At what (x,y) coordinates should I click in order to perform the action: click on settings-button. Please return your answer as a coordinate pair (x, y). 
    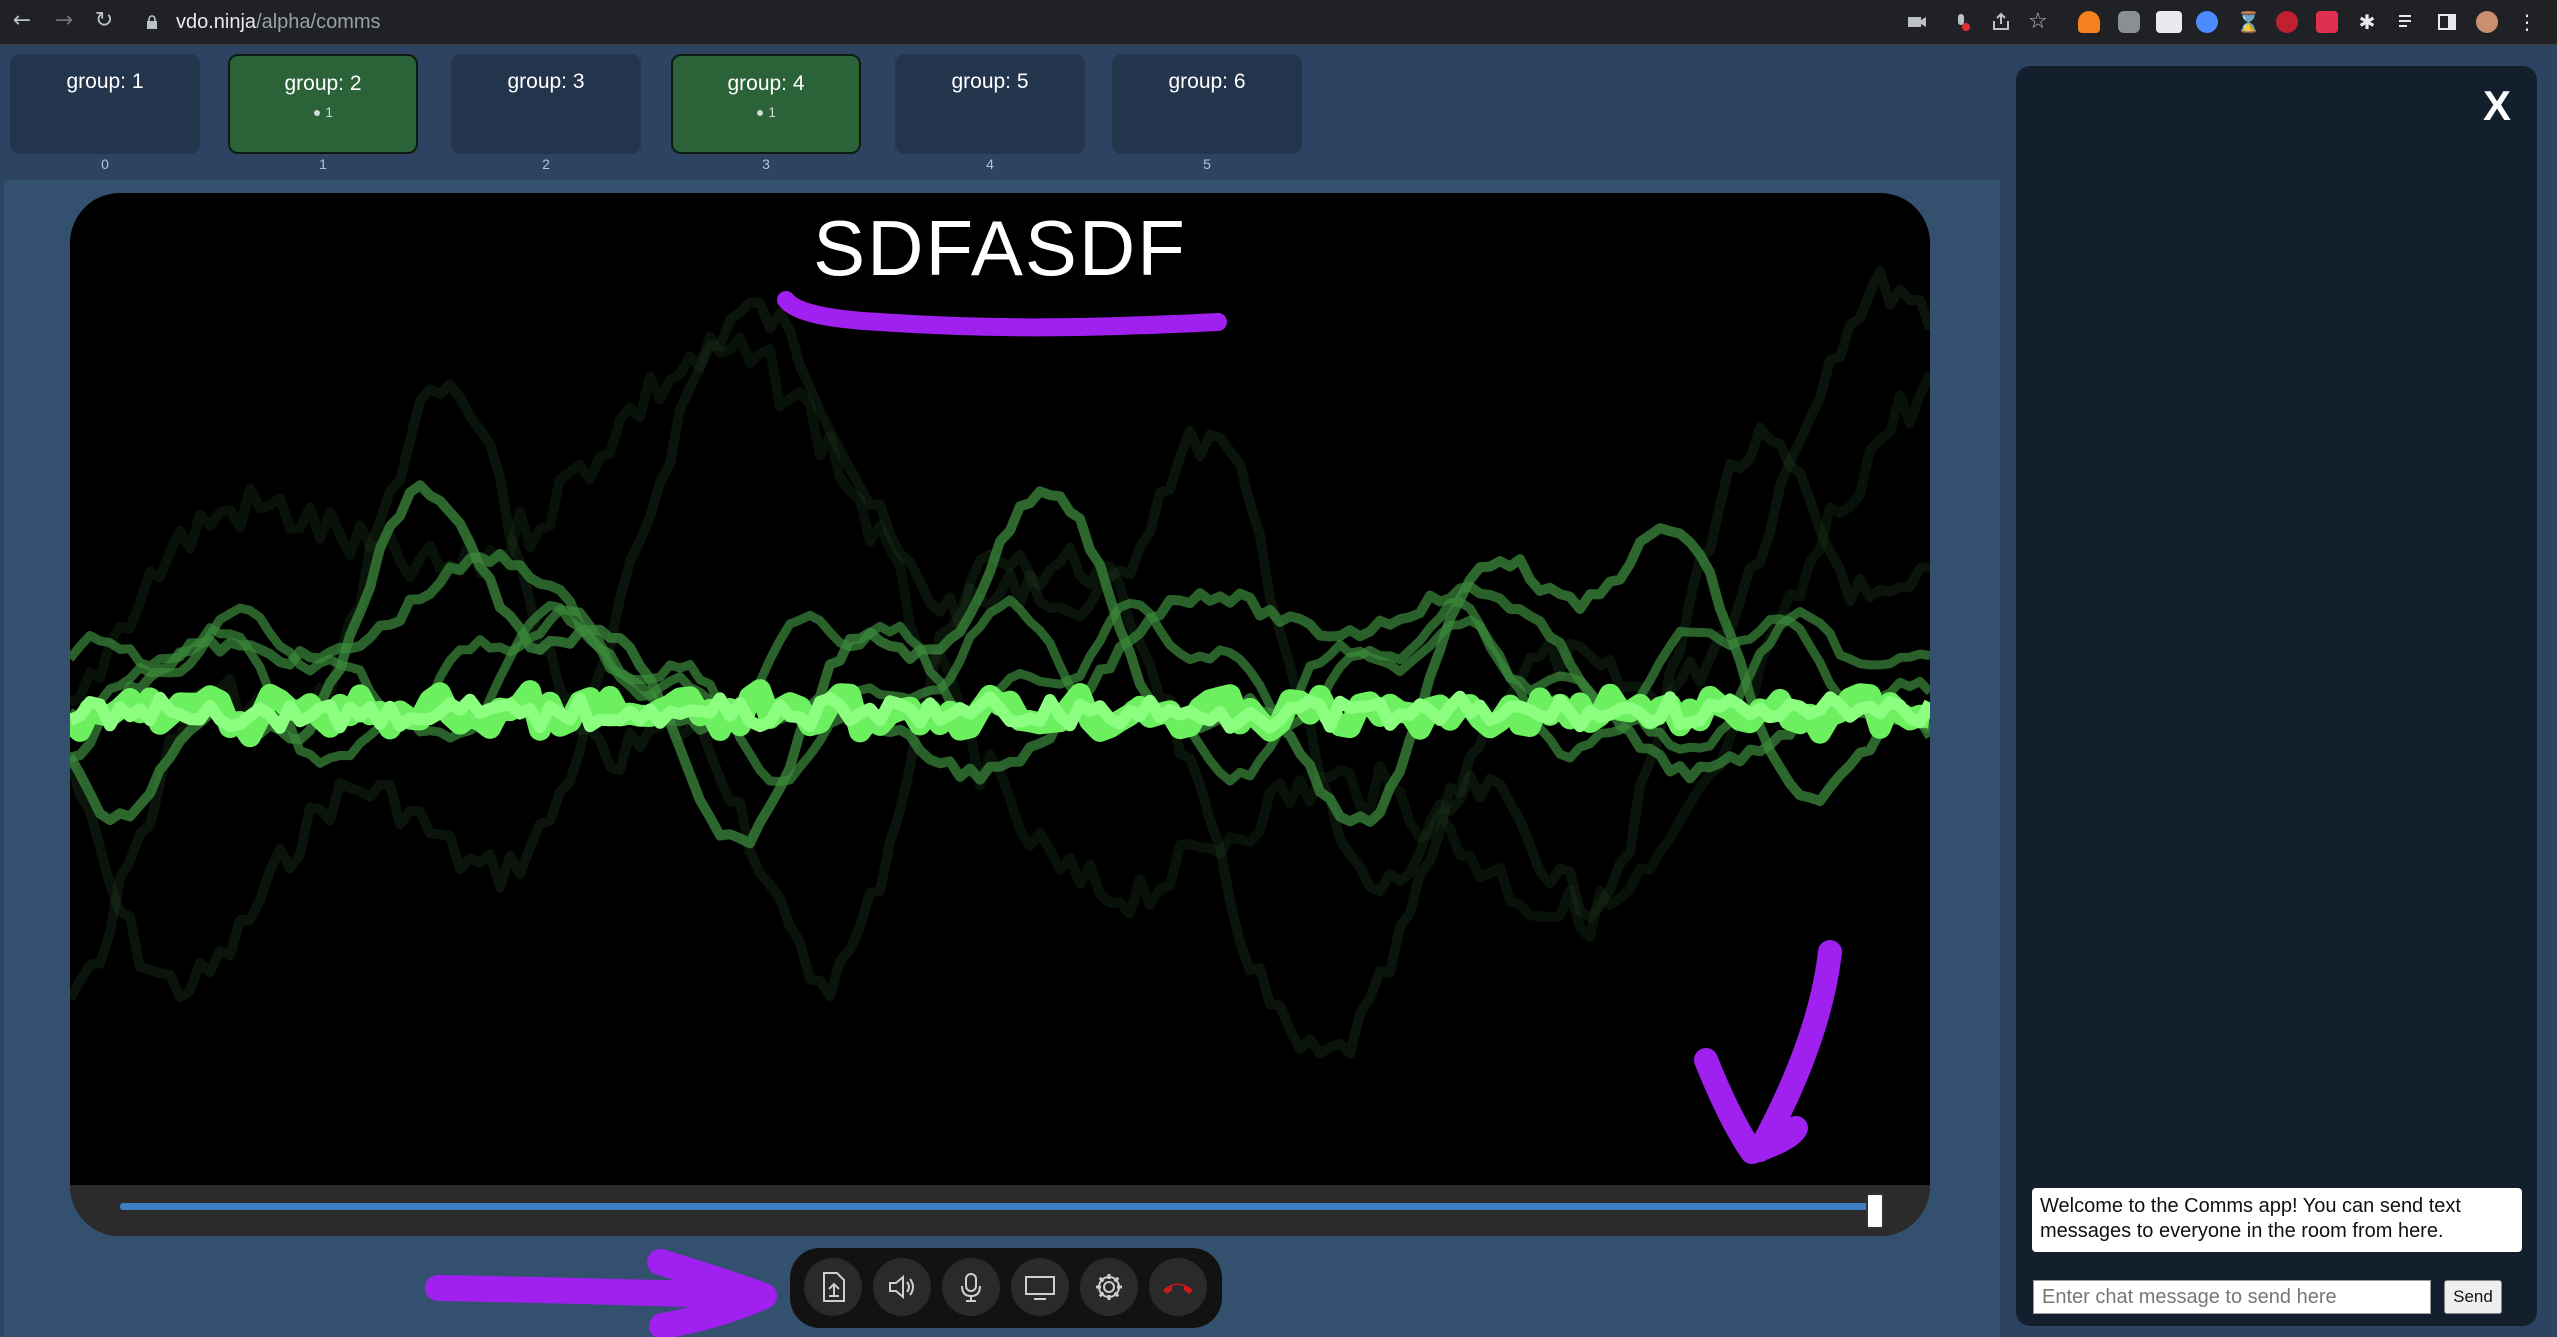
    Looking at the image, I should click on (1109, 1287).